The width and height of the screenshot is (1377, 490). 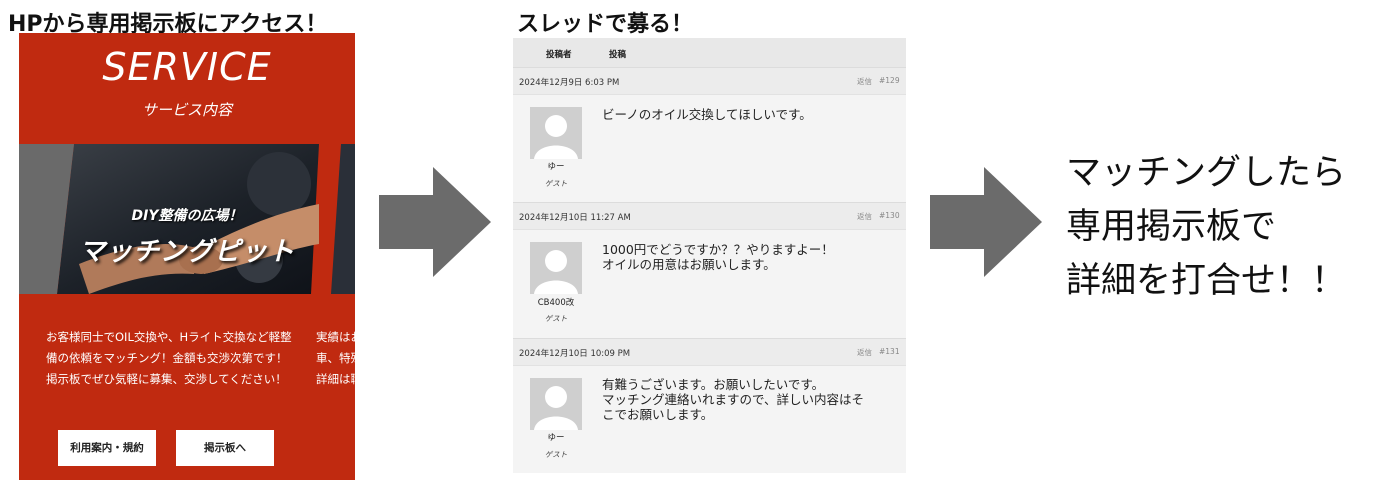 I want to click on column-header-poster: 投稿者, so click(x=559, y=55).